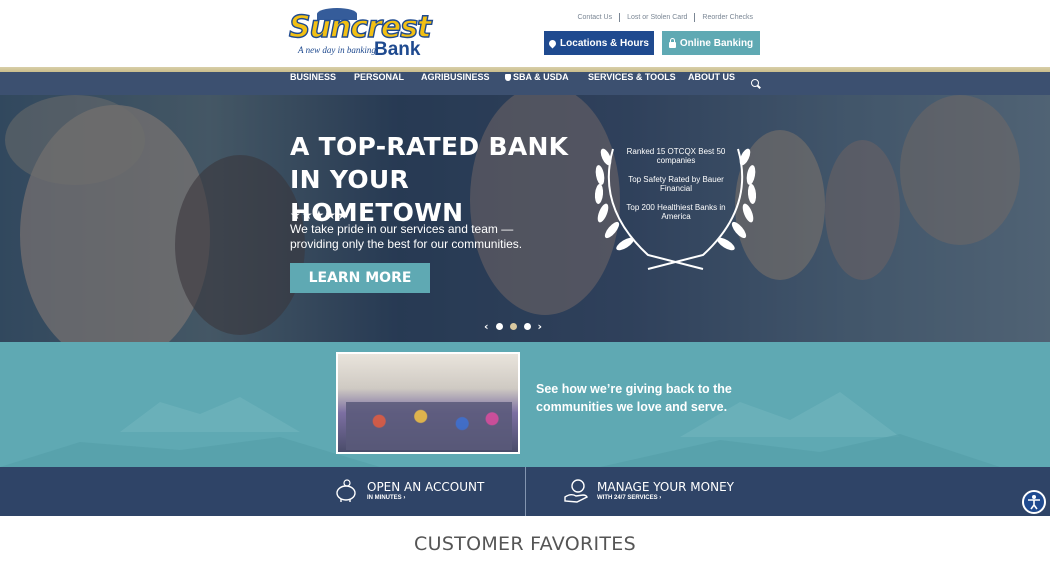  Describe the element at coordinates (1034, 502) in the screenshot. I see `accessibility-icon` at that location.